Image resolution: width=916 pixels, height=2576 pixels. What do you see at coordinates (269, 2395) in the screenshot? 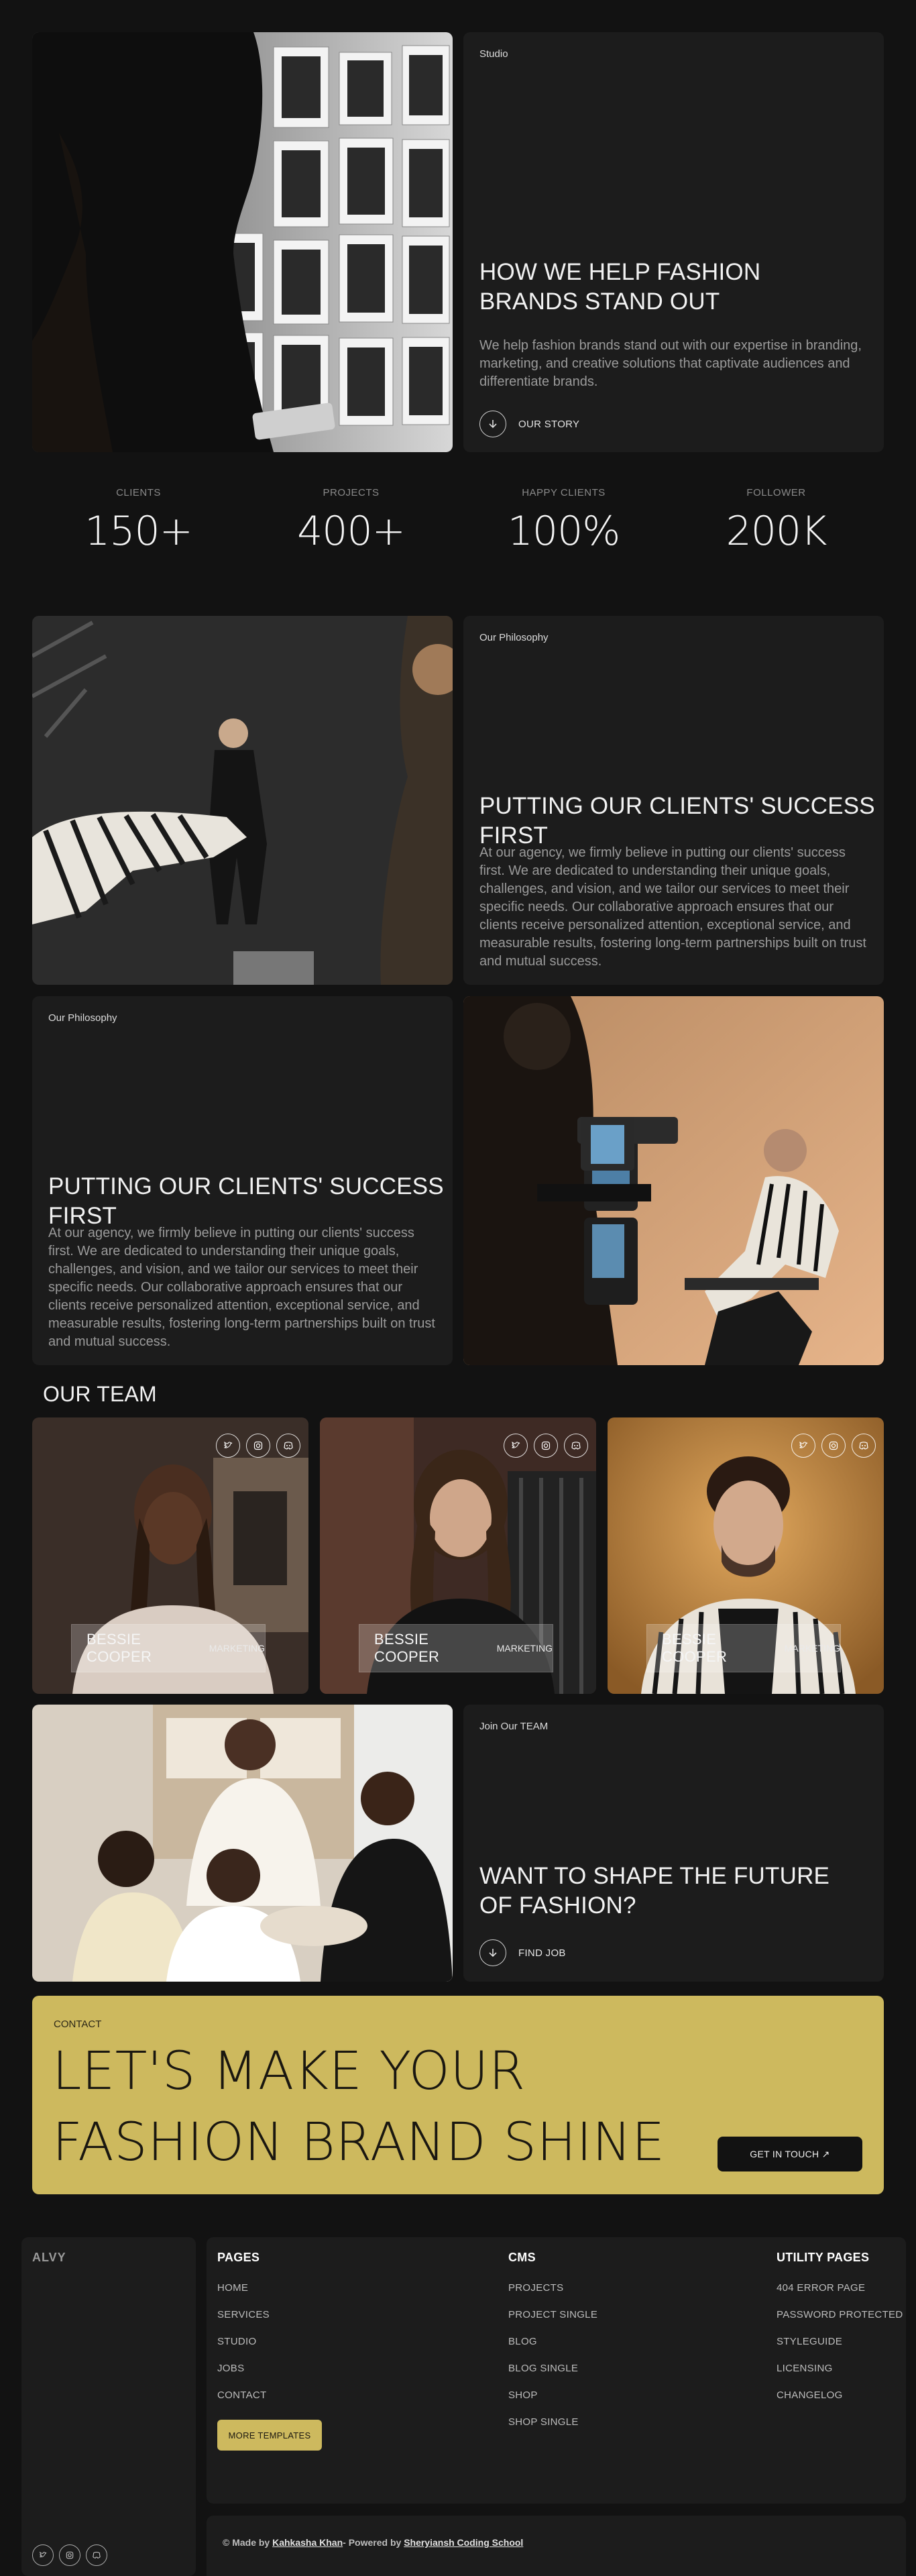
I see `footer-link-contact: CONTACT` at bounding box center [269, 2395].